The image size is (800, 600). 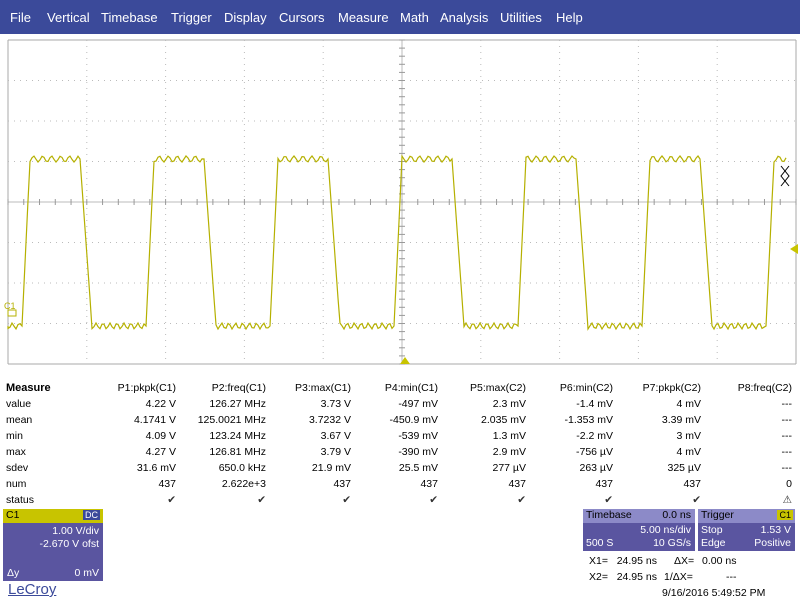 What do you see at coordinates (242, 468) in the screenshot?
I see `measure-cell: 650.0 kHz` at bounding box center [242, 468].